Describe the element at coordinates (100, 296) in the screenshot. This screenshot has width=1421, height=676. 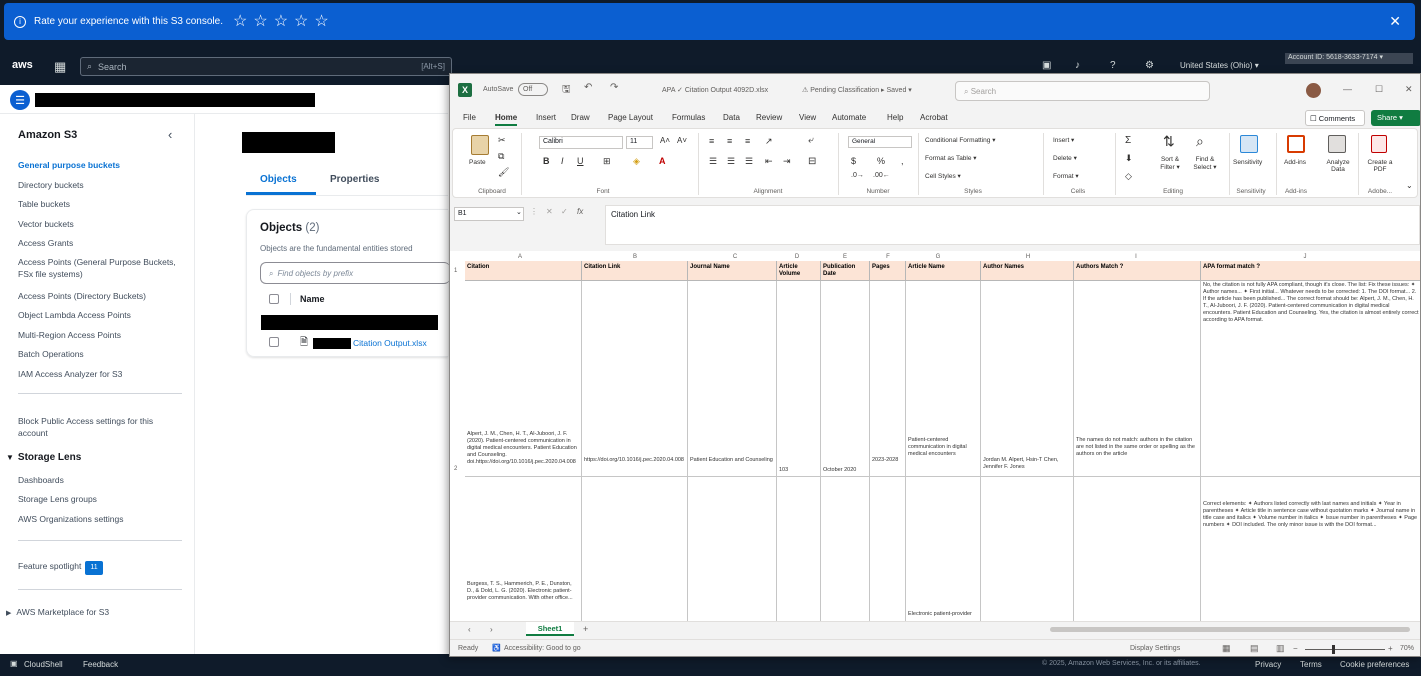
I see `sidebar-item-access-points-directory: Access Points (Directory Buckets)` at that location.